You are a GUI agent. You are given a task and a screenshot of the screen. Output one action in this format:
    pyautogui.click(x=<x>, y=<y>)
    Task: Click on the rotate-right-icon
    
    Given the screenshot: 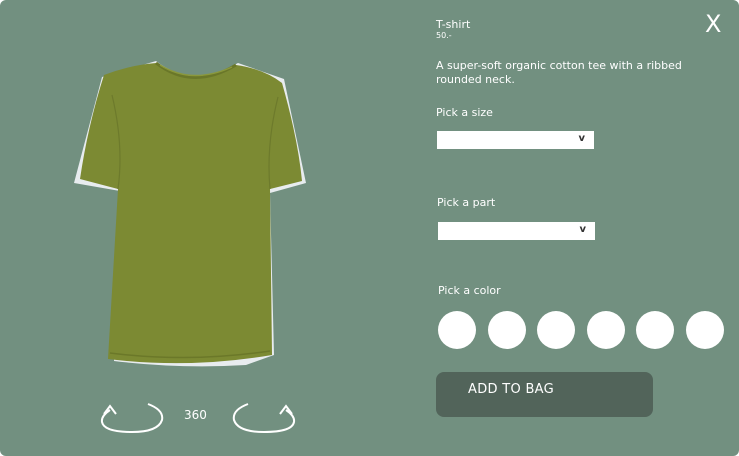 What is the action you would take?
    pyautogui.click(x=263, y=418)
    